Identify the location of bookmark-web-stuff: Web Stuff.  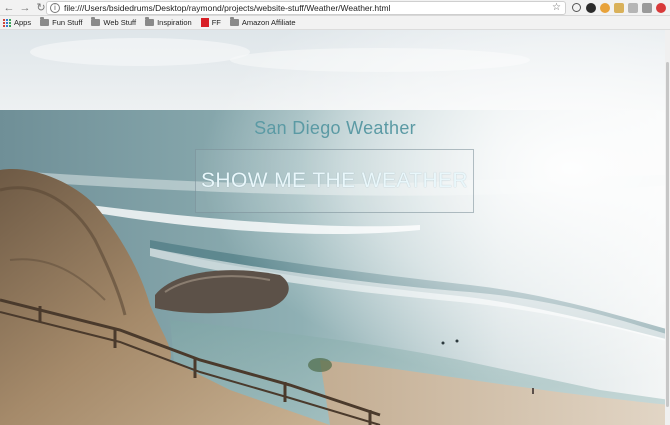
(114, 22).